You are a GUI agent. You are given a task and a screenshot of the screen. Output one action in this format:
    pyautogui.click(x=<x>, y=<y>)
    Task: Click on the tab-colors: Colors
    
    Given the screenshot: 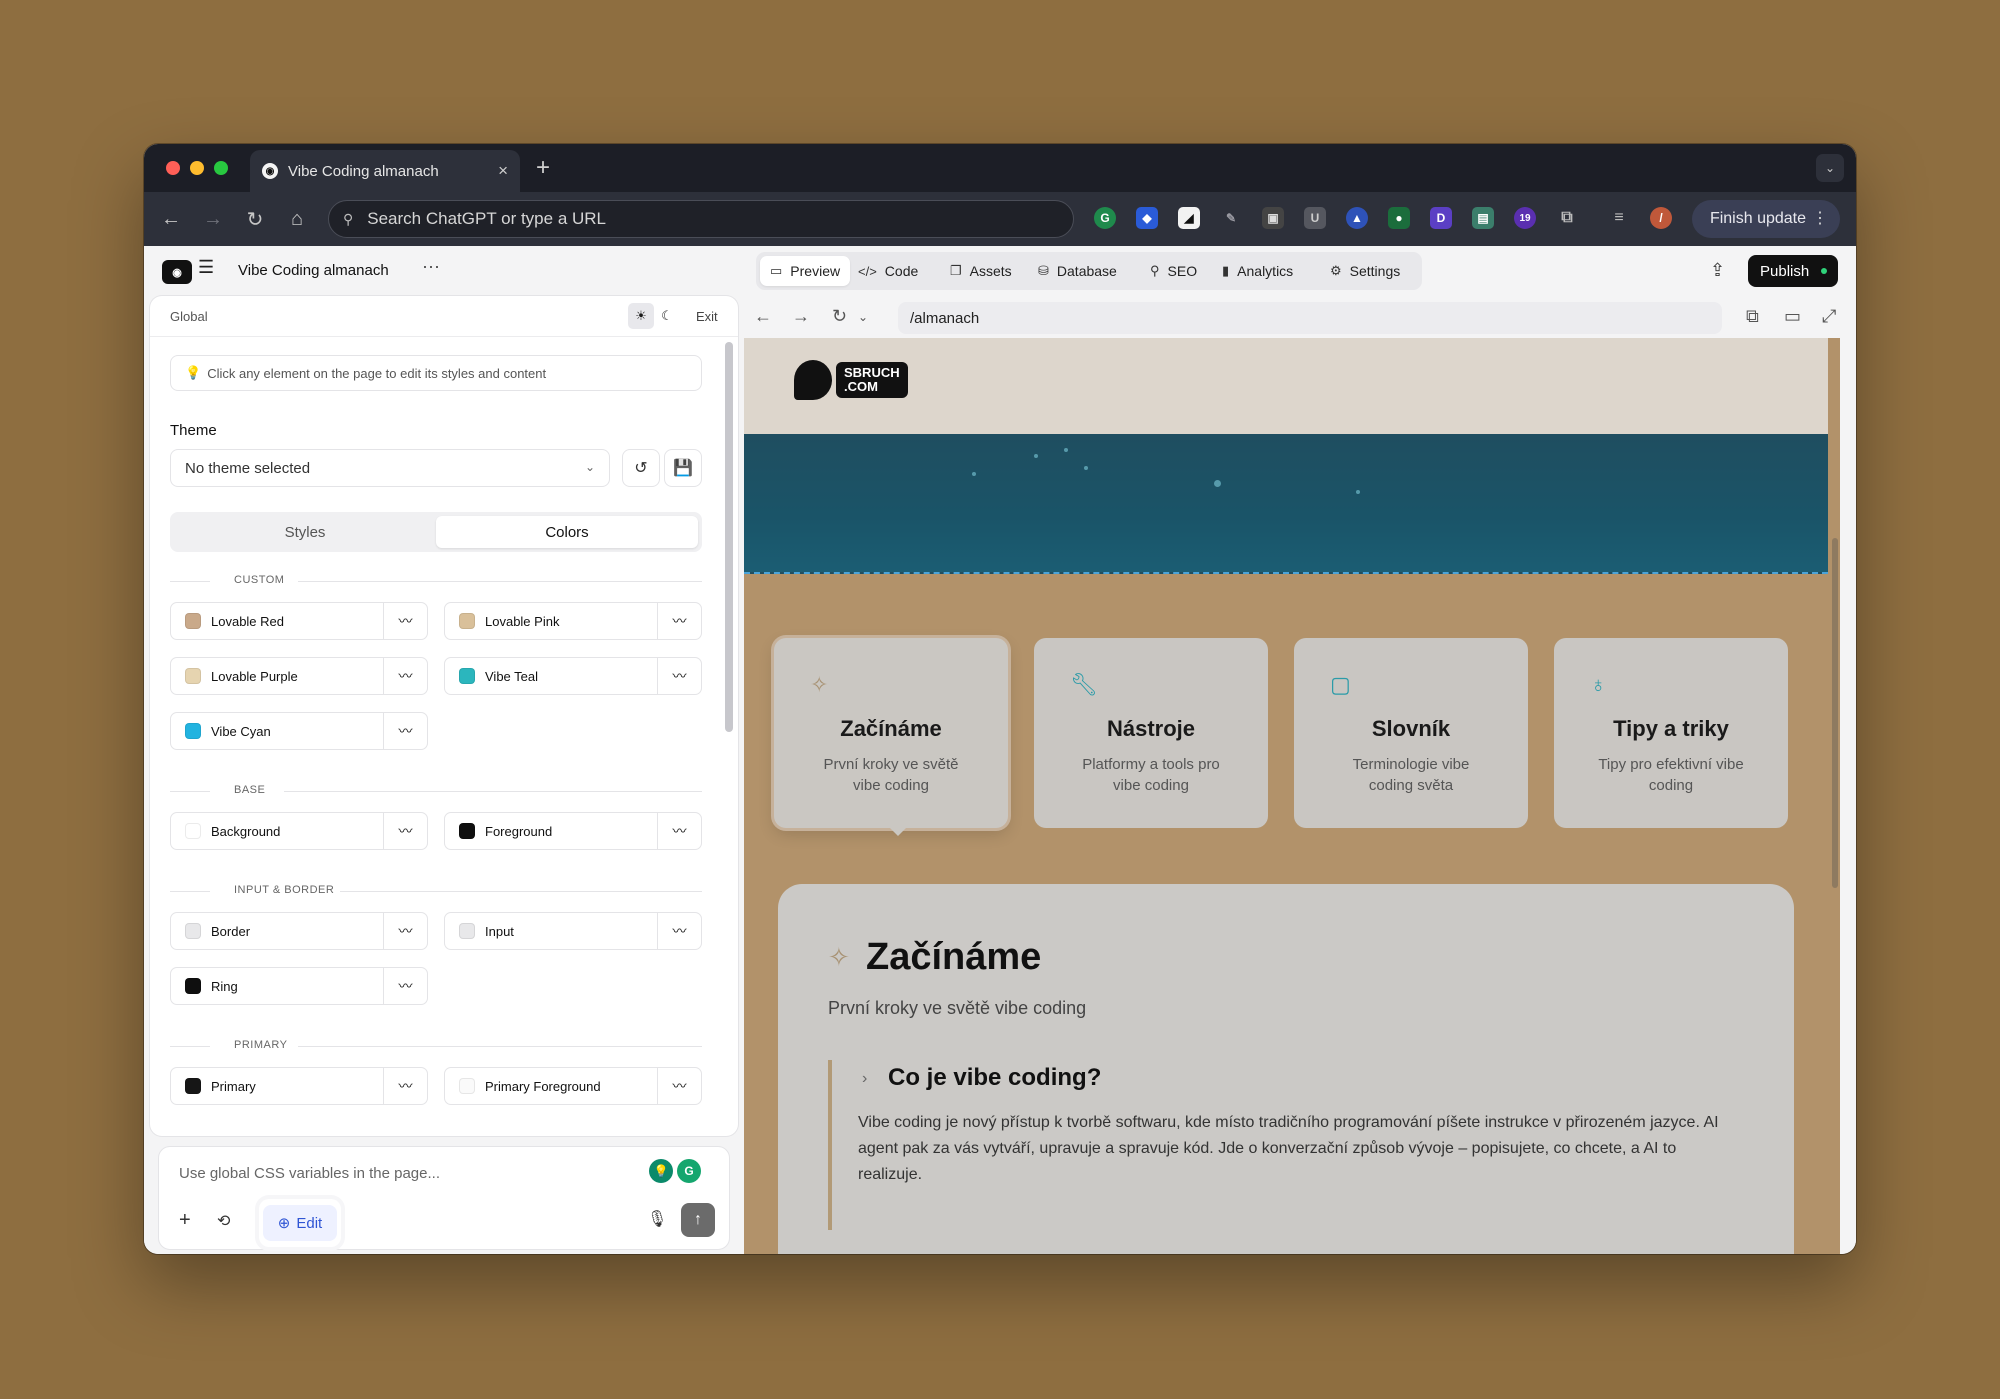 What is the action you would take?
    pyautogui.click(x=567, y=532)
    